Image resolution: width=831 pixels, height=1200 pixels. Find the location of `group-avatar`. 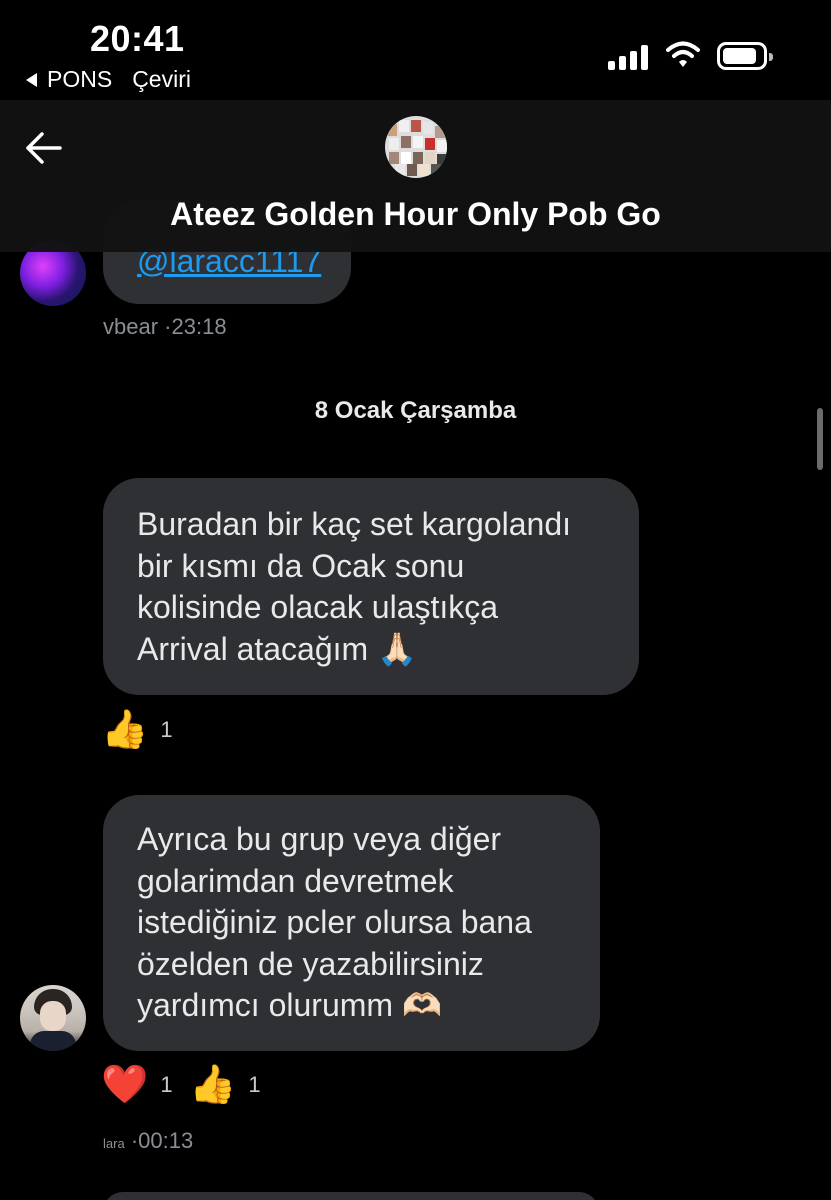

group-avatar is located at coordinates (416, 147).